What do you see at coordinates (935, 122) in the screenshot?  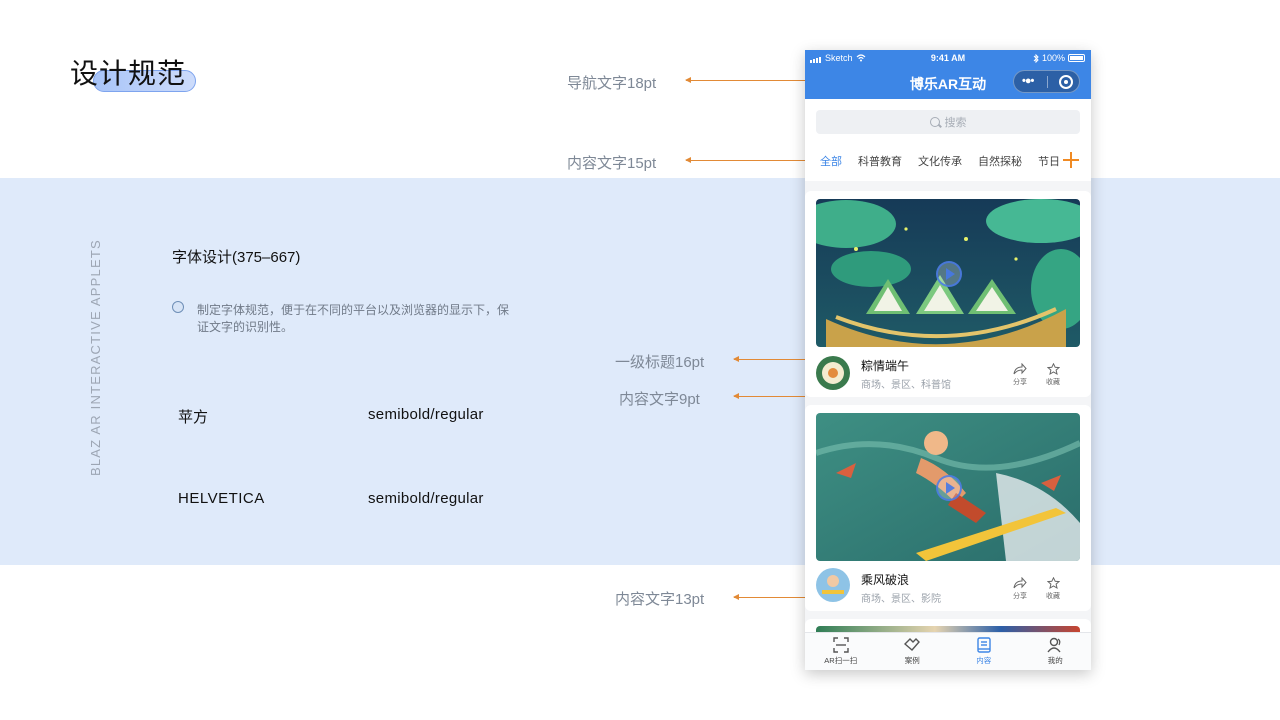 I see `search-icon` at bounding box center [935, 122].